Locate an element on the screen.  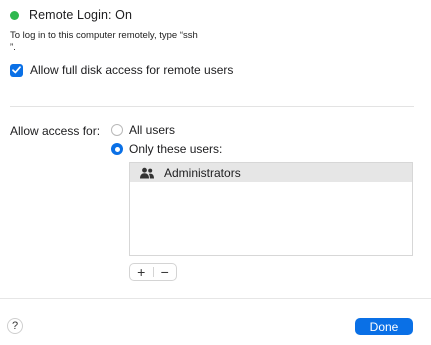
radio-button is located at coordinates (117, 130).